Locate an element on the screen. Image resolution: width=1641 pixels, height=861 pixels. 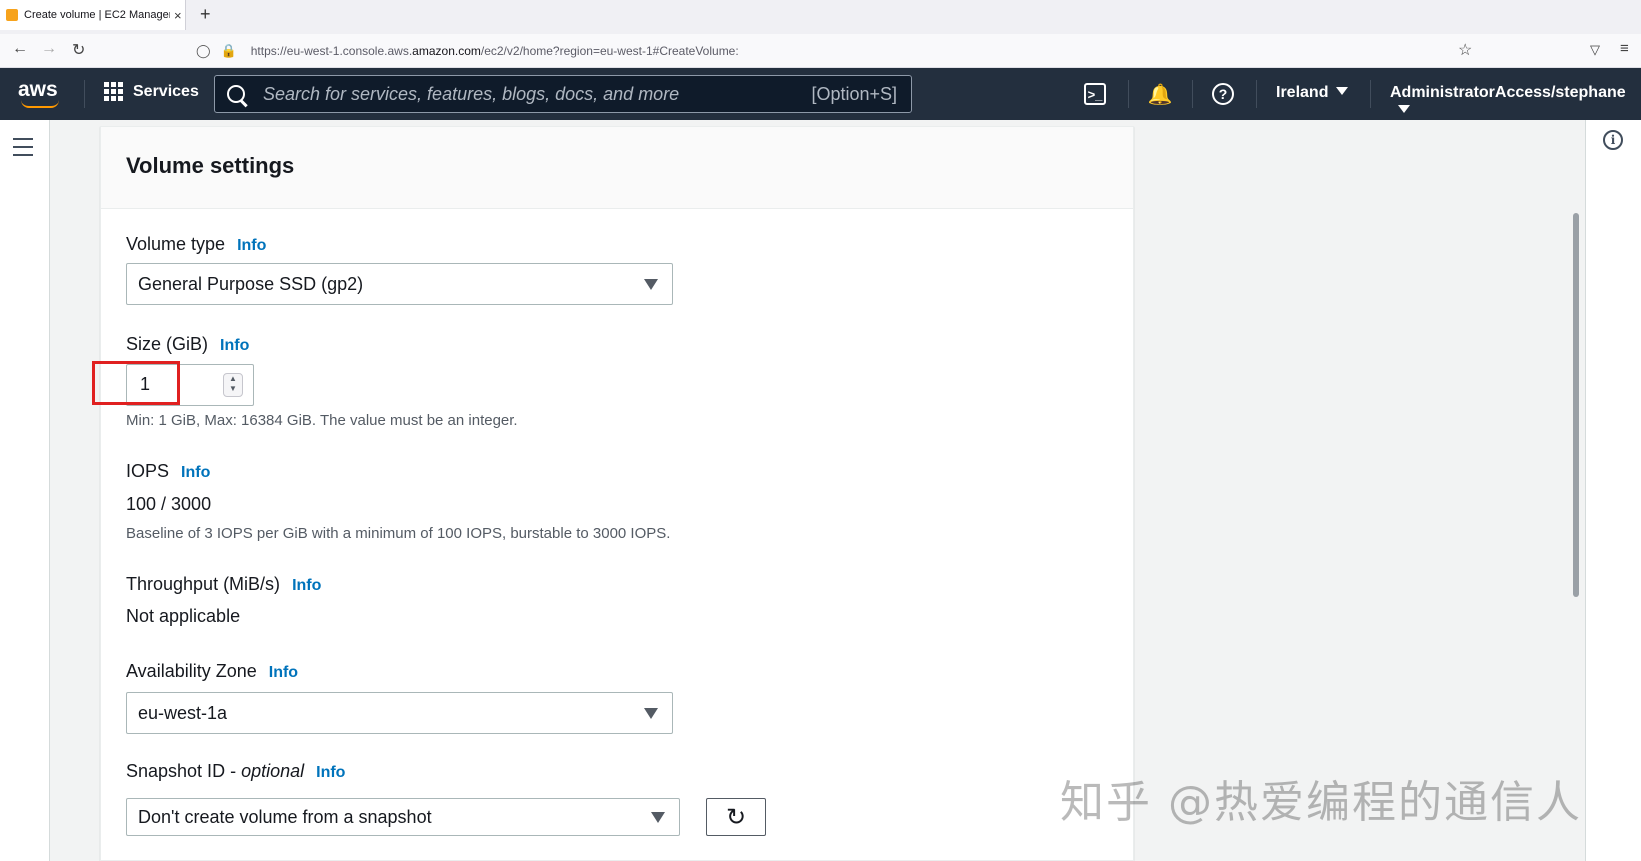
iops-label: IOPS Info is located at coordinates (168, 471).